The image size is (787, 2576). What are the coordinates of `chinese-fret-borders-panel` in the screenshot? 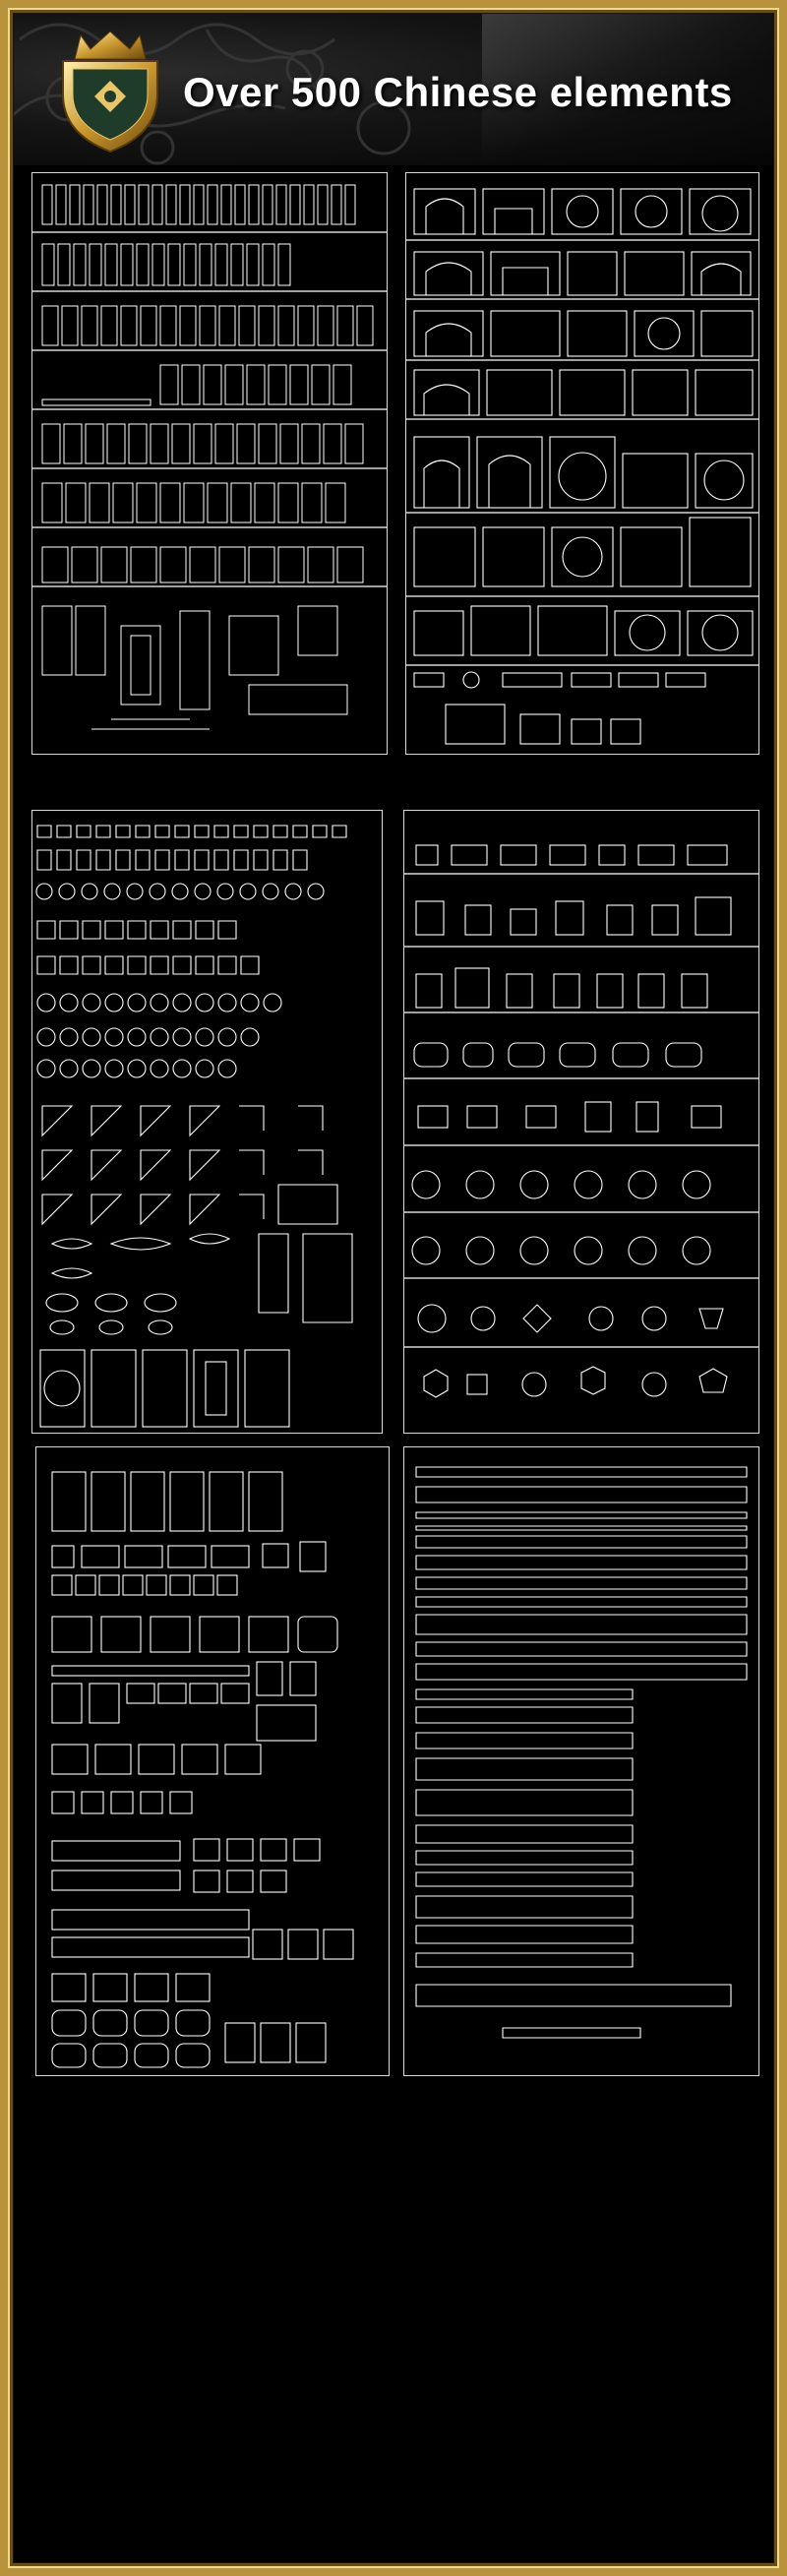 It's located at (581, 1761).